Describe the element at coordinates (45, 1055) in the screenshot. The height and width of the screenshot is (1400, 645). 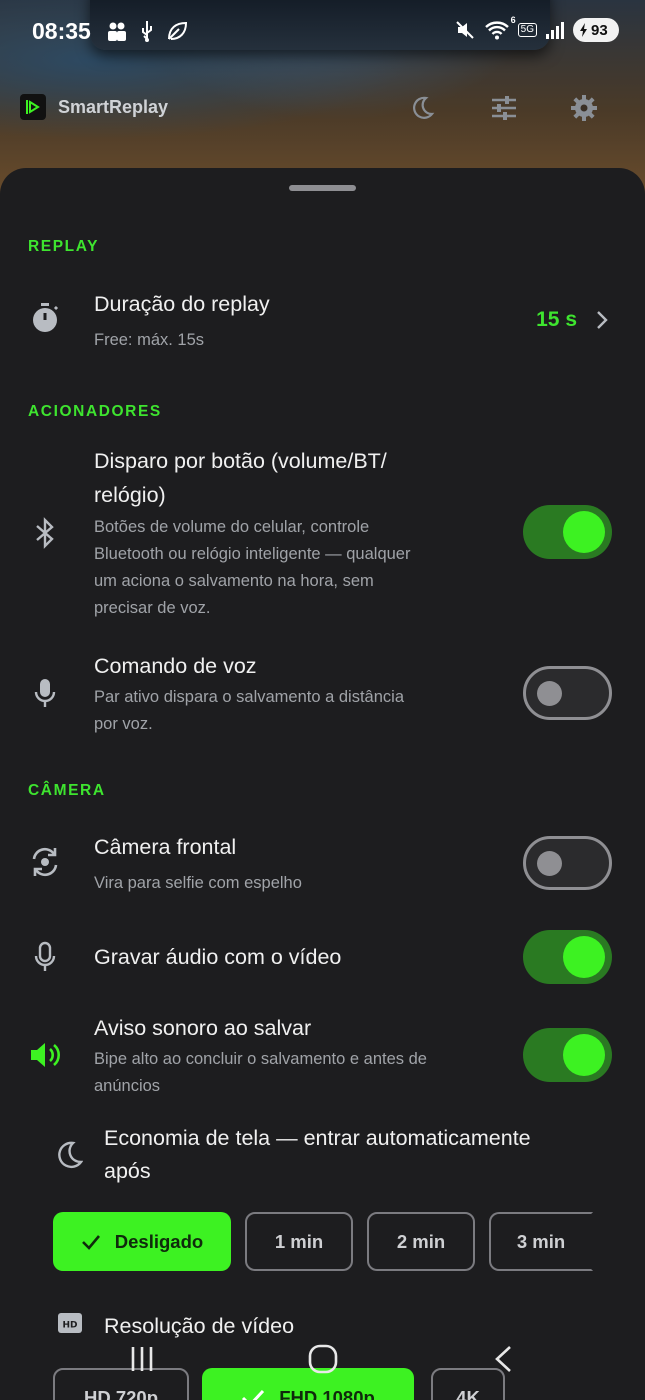
I see `speaker-icon` at that location.